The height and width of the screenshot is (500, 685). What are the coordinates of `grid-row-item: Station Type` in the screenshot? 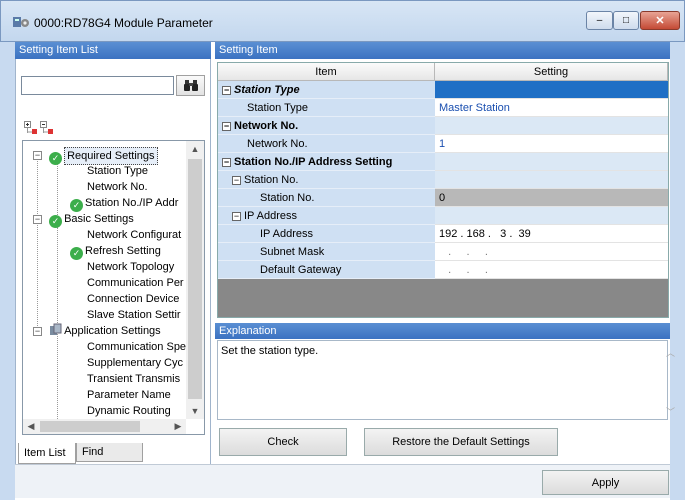 It's located at (326, 108).